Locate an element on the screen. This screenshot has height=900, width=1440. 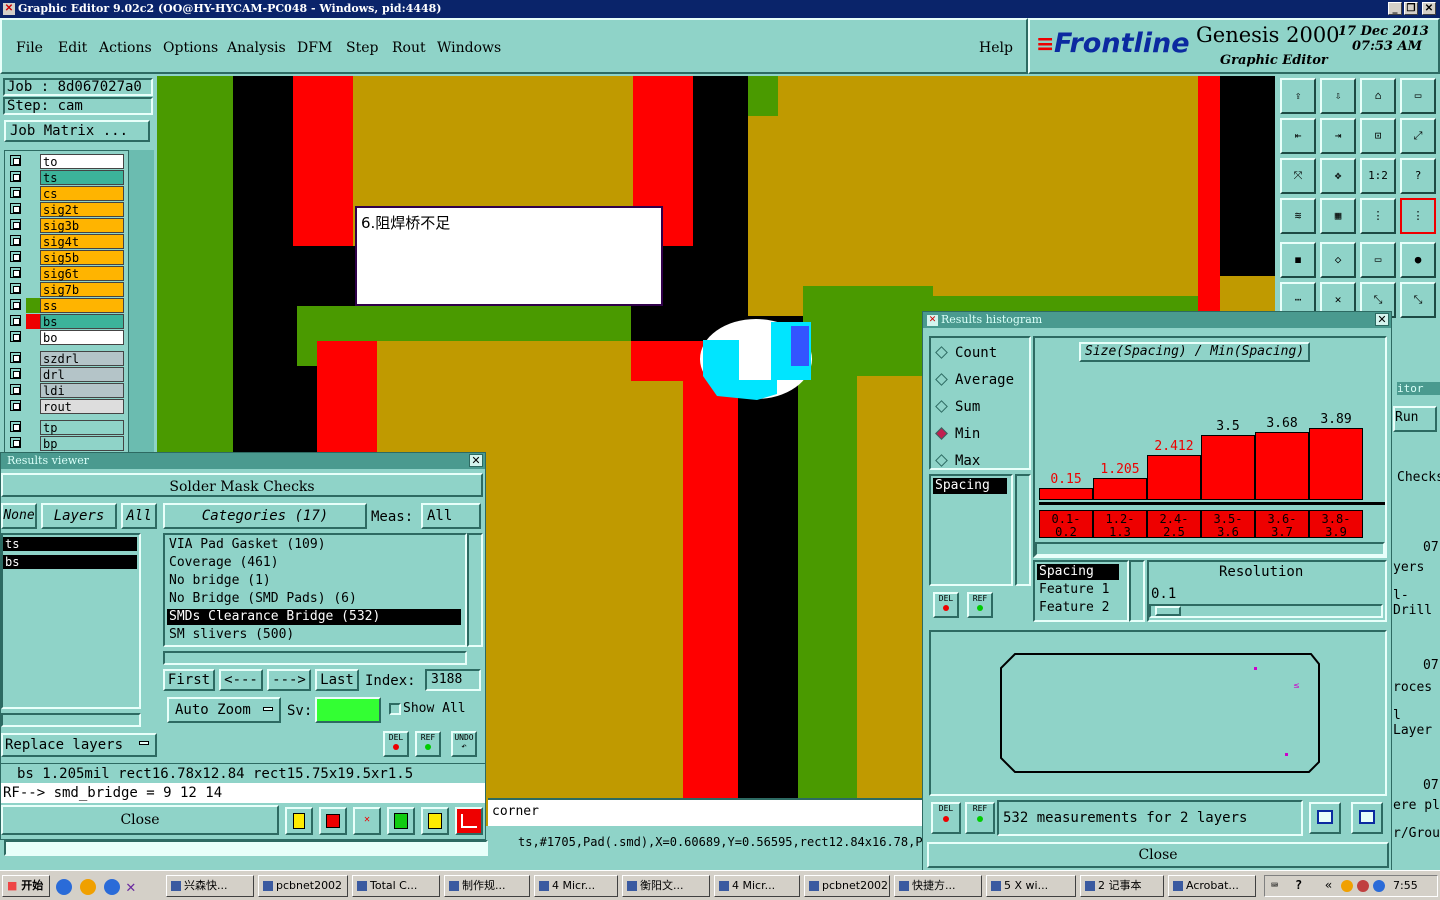
ref-x-icon: ✕ is located at coordinates (367, 821).